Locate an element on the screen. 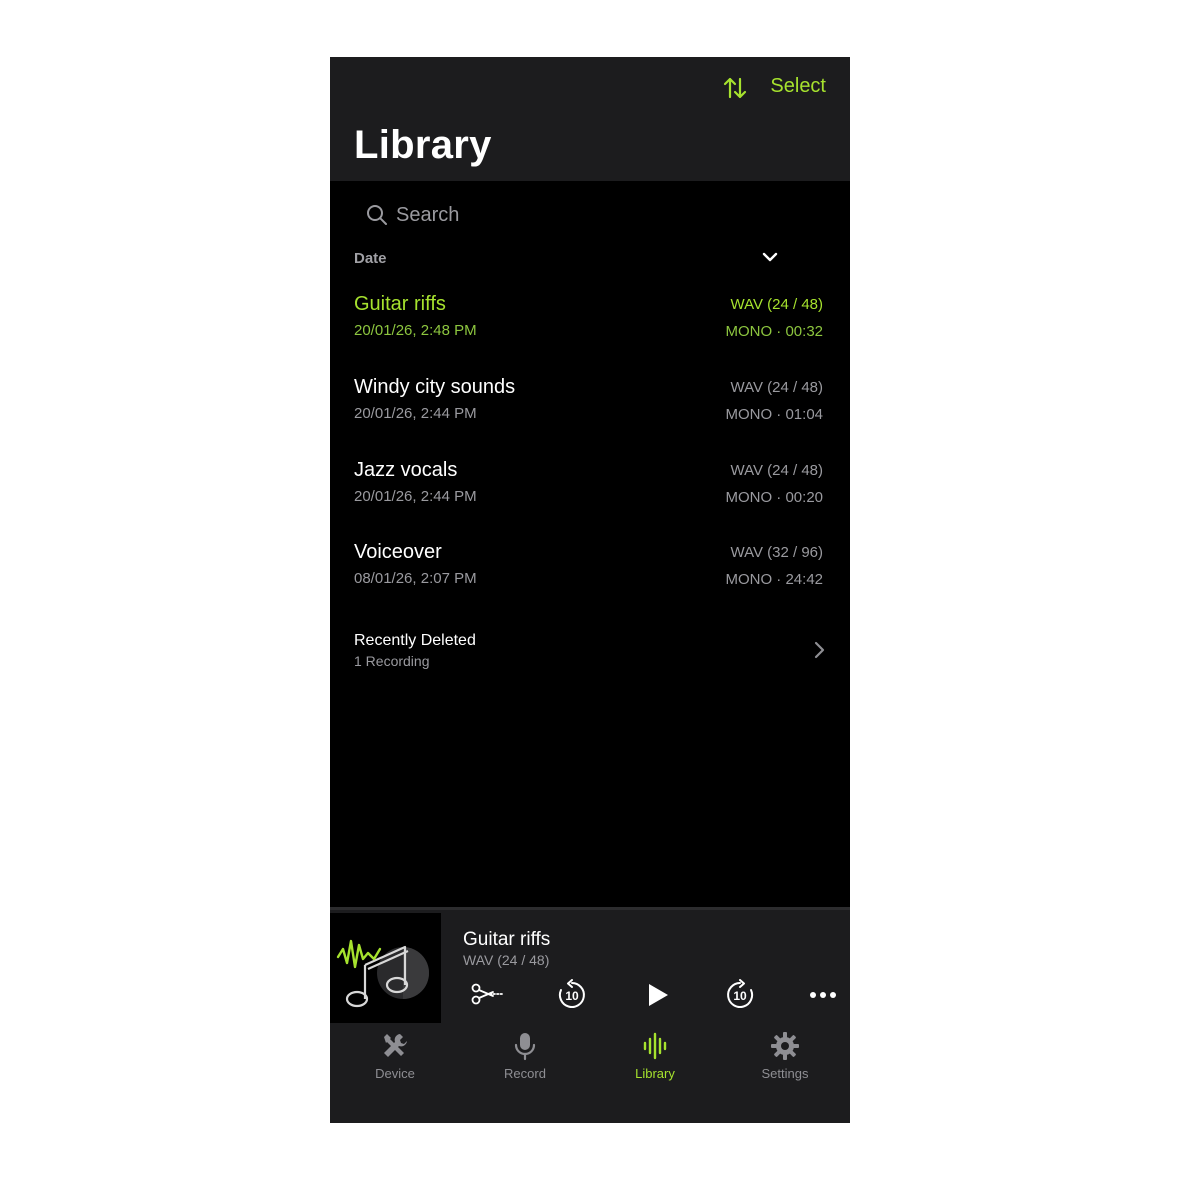  recording-meta: MONO · 00:32 is located at coordinates (774, 331).